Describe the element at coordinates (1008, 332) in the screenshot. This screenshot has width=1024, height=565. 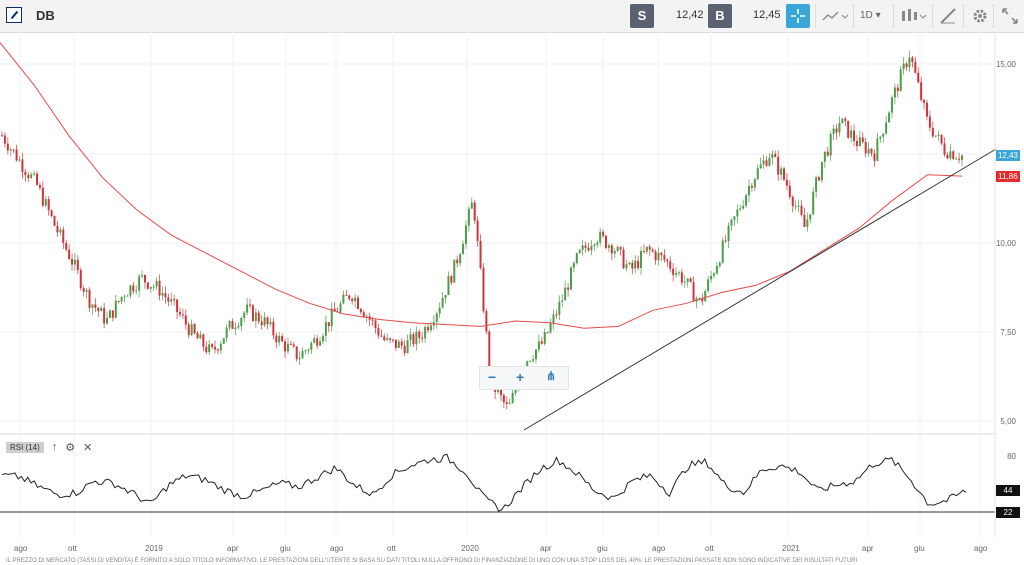
I see `price-axis-label: 7,50` at that location.